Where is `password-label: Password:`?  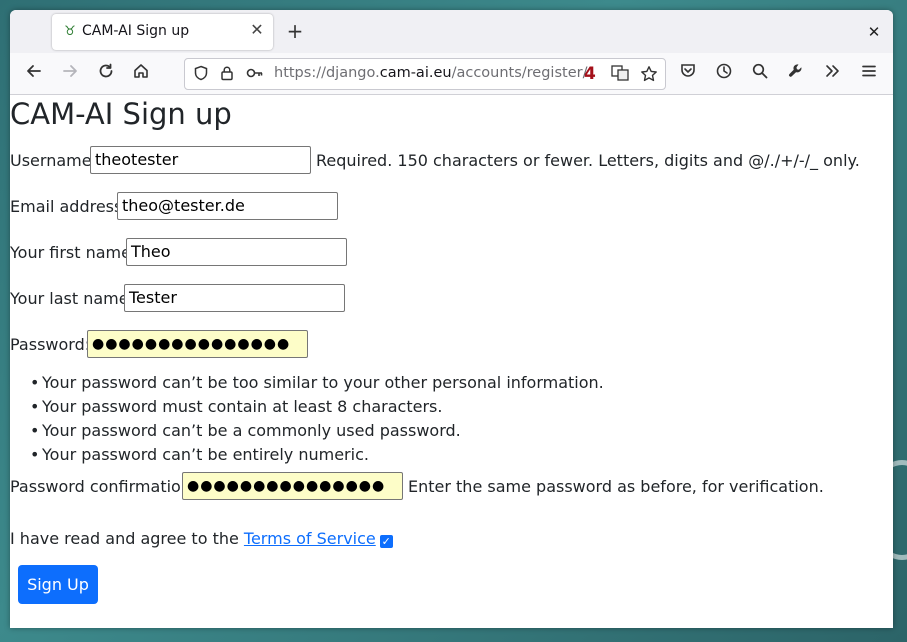 password-label: Password: is located at coordinates (50, 344).